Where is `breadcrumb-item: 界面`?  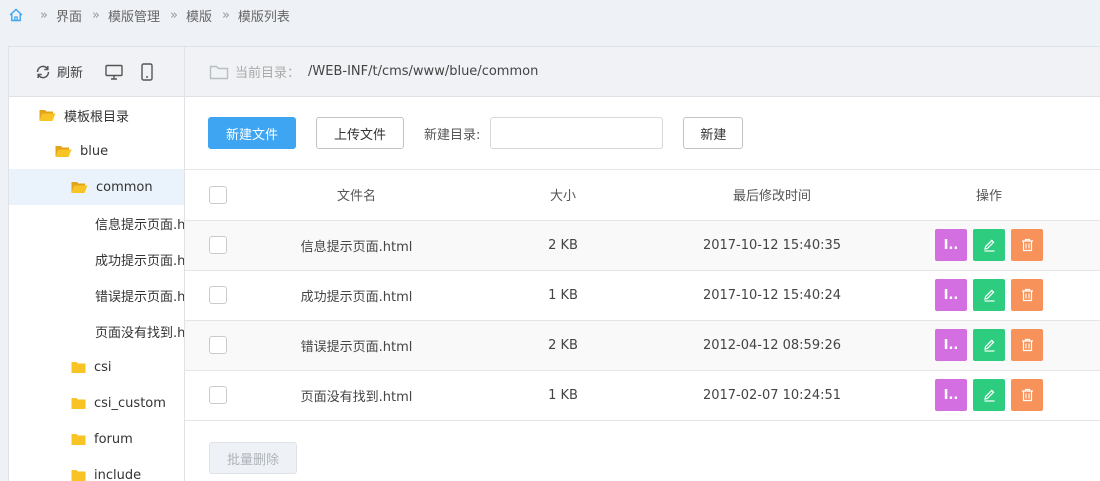
breadcrumb-item: 界面 is located at coordinates (69, 15).